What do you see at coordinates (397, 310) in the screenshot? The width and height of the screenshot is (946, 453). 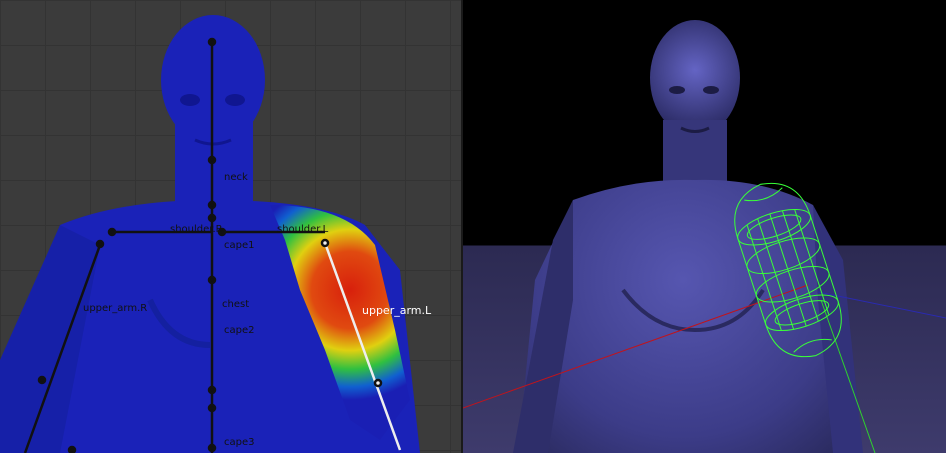 I see `bone-label-upper-arm-l: upper_arm.L` at bounding box center [397, 310].